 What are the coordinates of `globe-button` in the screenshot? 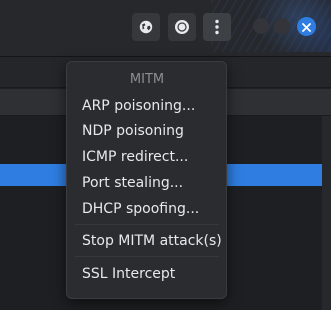 It's located at (146, 27).